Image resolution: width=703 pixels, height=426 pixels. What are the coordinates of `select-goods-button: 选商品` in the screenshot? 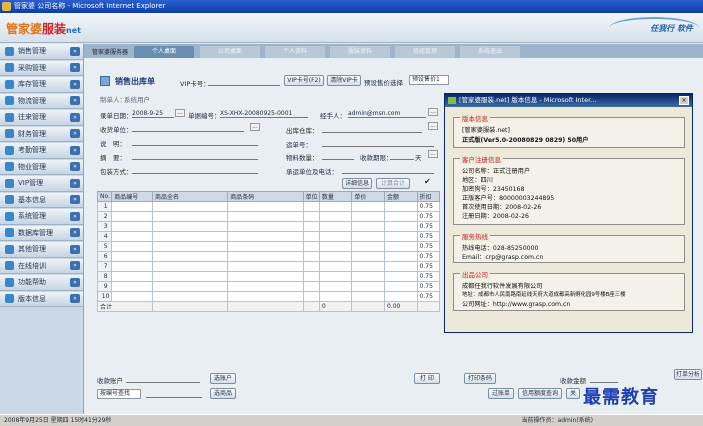 It's located at (223, 393).